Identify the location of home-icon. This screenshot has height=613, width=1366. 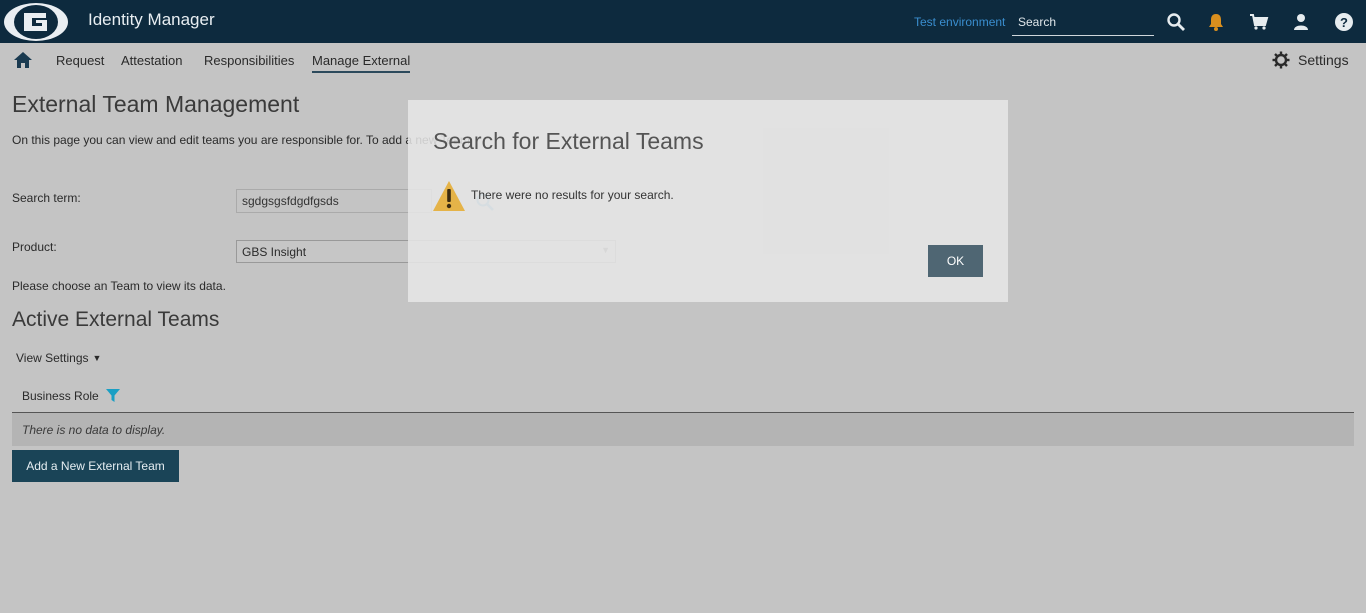
(23, 60).